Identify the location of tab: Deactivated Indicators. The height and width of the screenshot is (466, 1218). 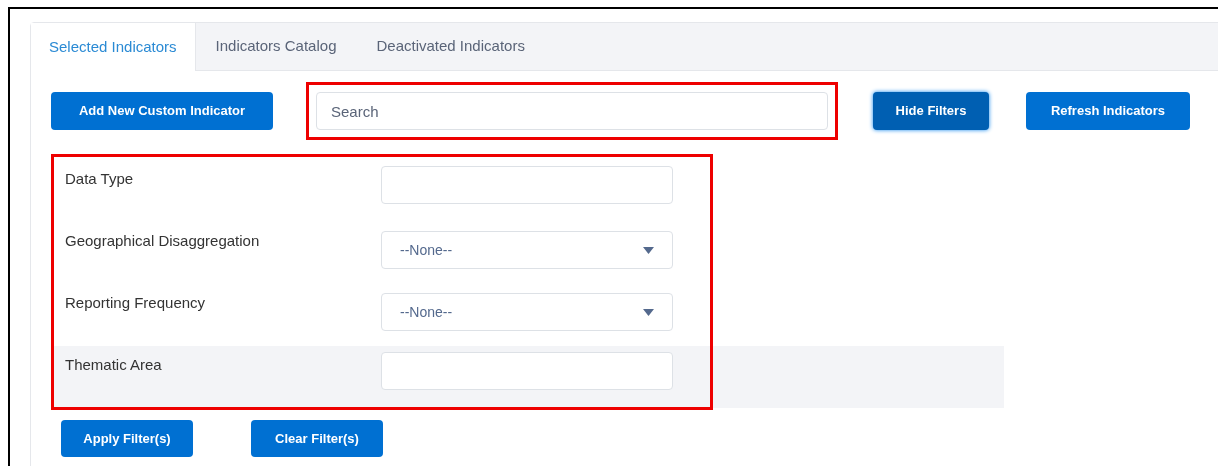
(450, 46).